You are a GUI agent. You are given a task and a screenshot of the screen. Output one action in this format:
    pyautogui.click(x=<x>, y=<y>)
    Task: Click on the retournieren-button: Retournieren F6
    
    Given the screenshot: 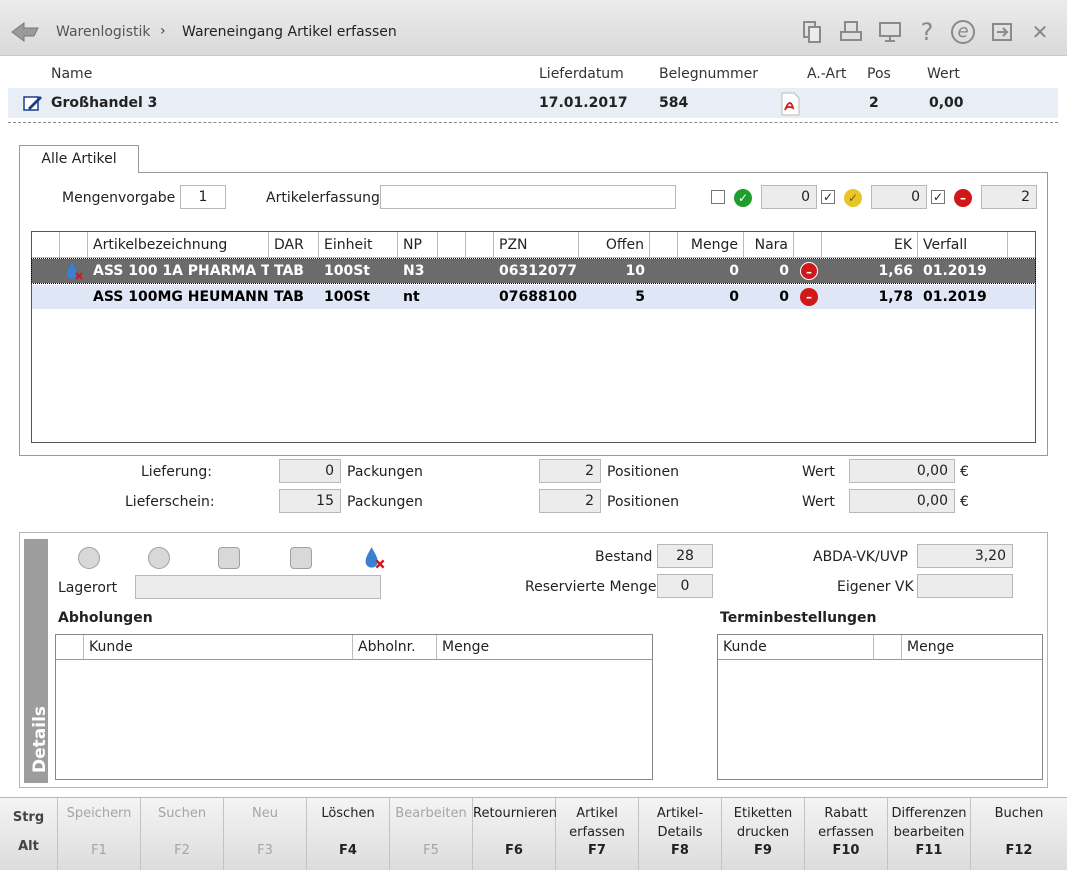 What is the action you would take?
    pyautogui.click(x=515, y=834)
    